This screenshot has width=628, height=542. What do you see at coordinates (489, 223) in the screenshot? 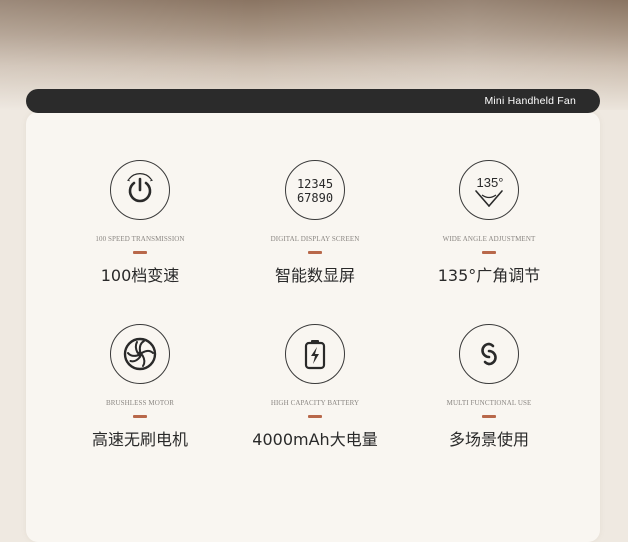
I see `feature-angle: 135° WIDE ANGLE ADJUSTMENT 135°广角调节` at bounding box center [489, 223].